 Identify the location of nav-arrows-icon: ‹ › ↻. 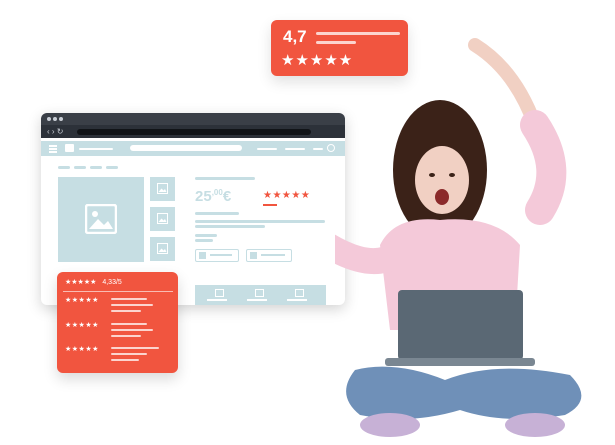
(55, 131).